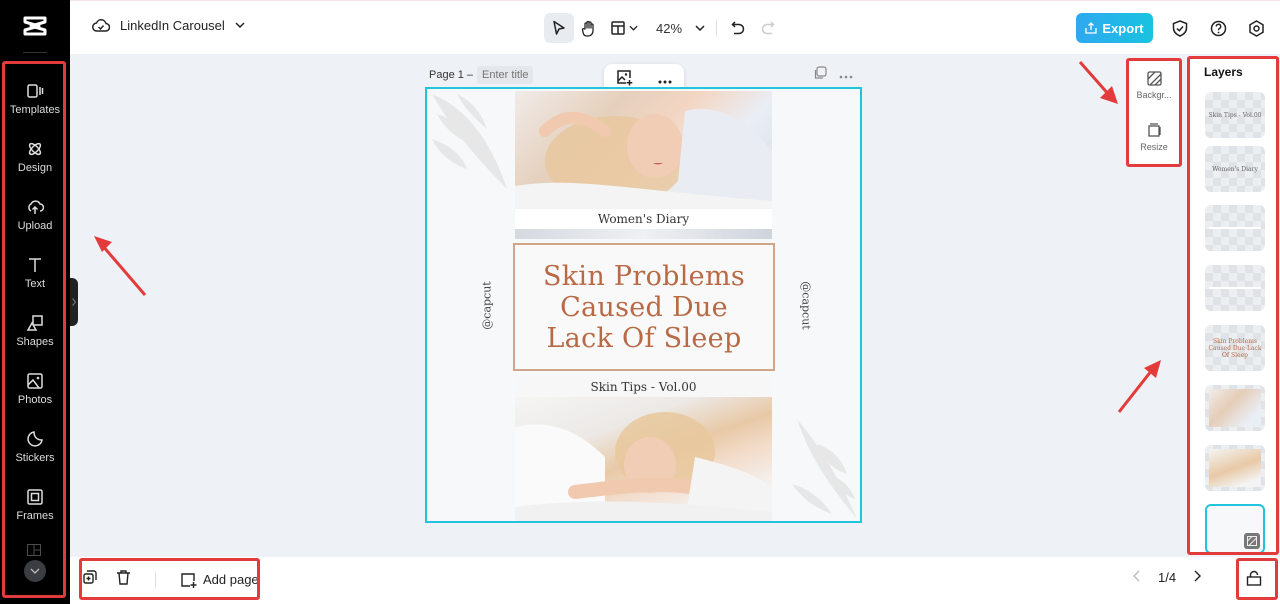 This screenshot has width=1280, height=604. I want to click on zoom-level: 42%, so click(669, 28).